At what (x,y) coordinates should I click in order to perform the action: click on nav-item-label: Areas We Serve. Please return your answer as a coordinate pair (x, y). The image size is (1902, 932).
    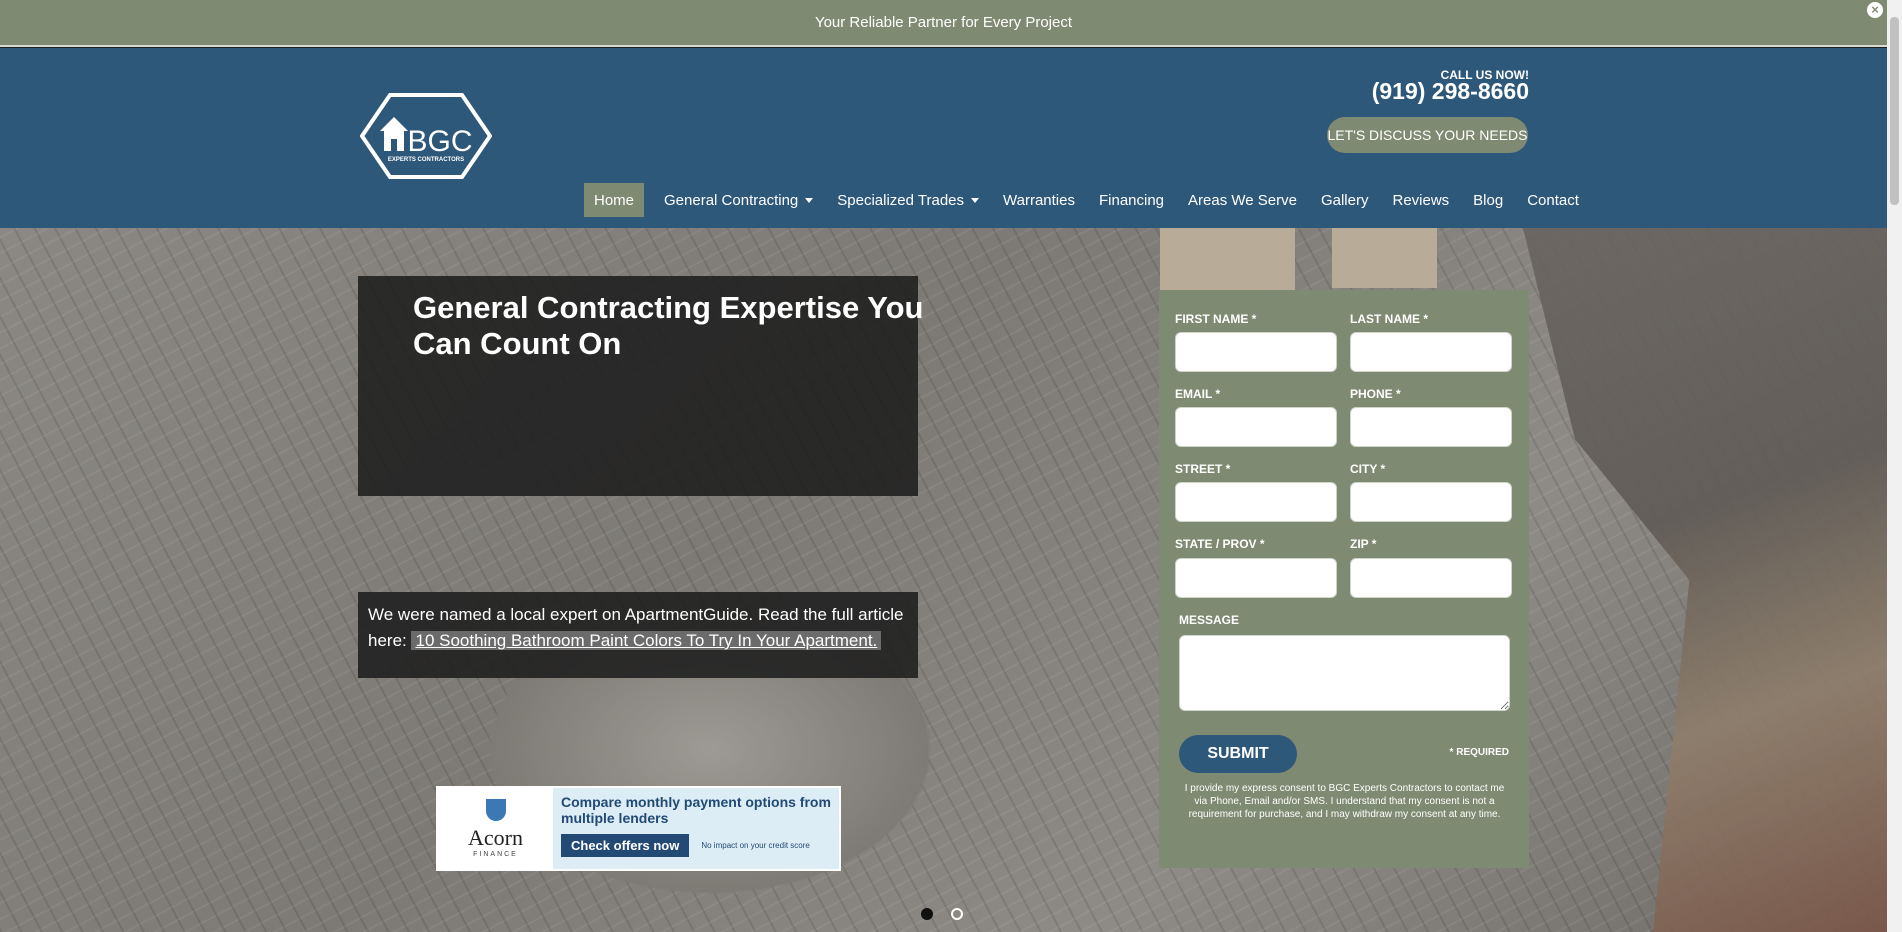
    Looking at the image, I should click on (1242, 200).